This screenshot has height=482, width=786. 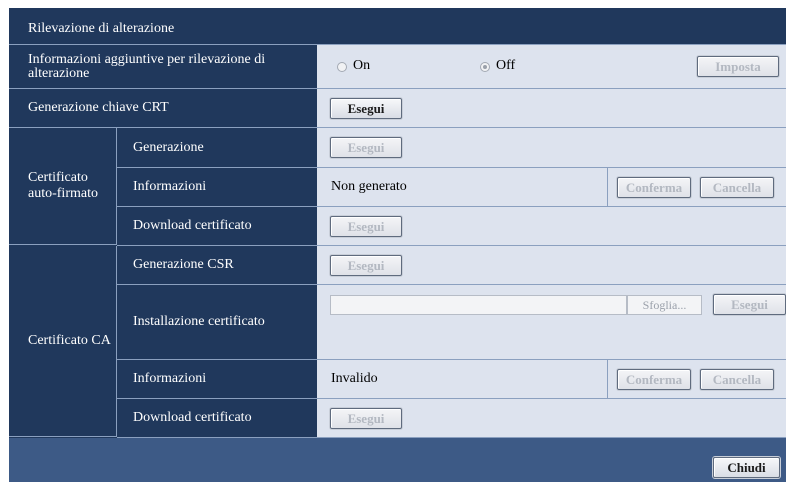 What do you see at coordinates (168, 147) in the screenshot?
I see `self-signed-generation-label: Generazione` at bounding box center [168, 147].